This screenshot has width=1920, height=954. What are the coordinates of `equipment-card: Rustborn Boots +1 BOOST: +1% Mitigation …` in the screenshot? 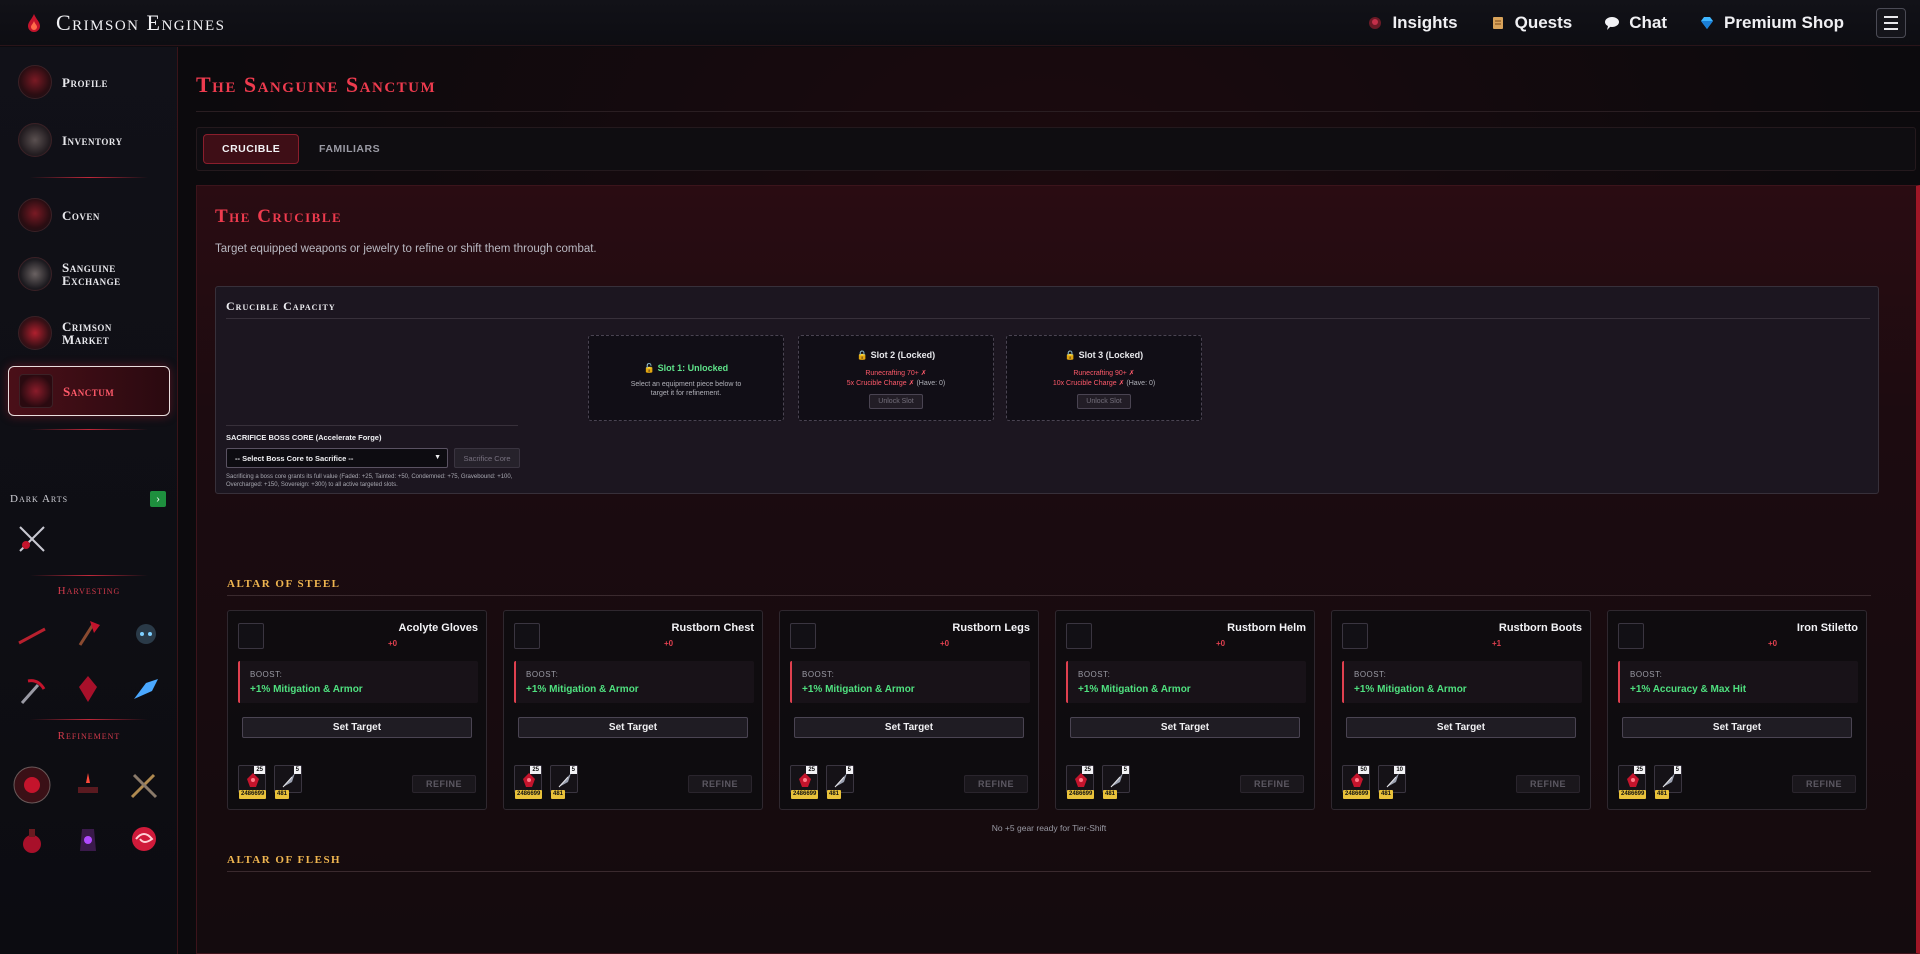 It's located at (1461, 710).